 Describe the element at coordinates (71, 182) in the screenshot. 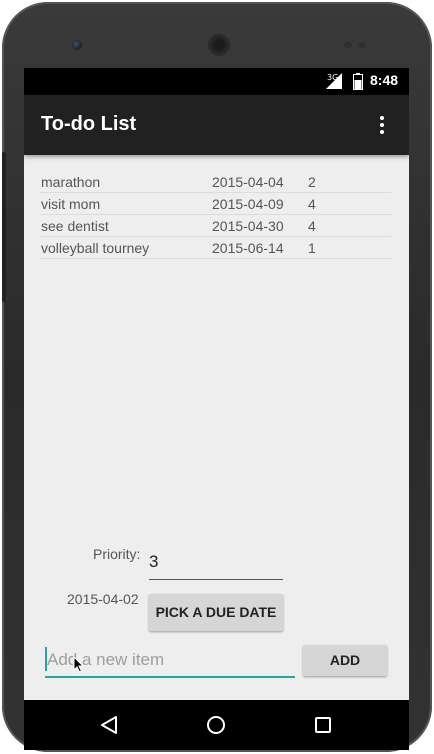

I see `item-name: marathon` at that location.